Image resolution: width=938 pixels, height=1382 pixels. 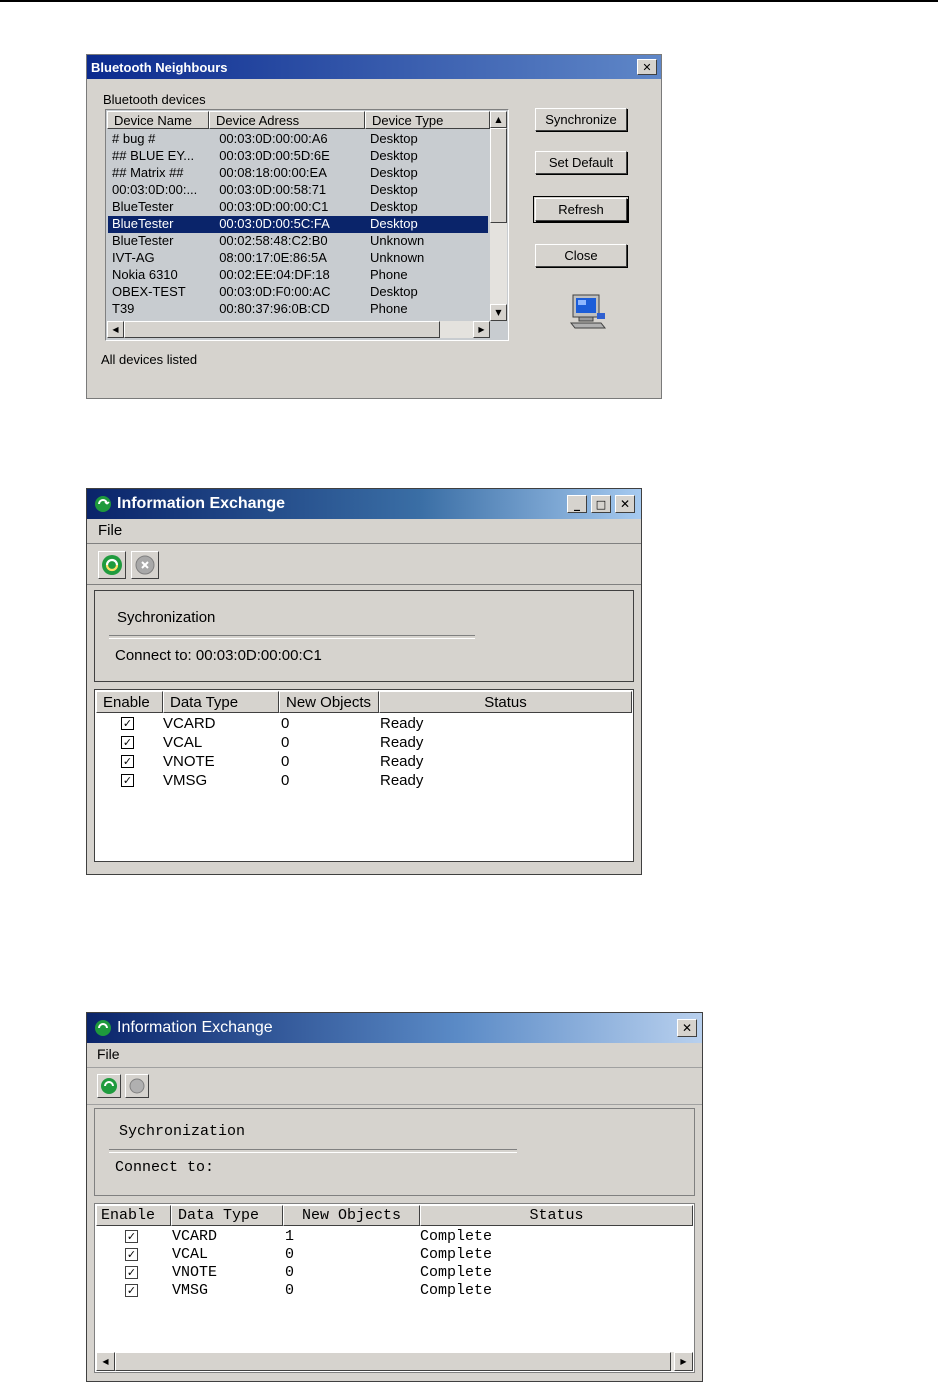 I want to click on device-address: 00:03:0D:F0:00:AC, so click(x=275, y=291).